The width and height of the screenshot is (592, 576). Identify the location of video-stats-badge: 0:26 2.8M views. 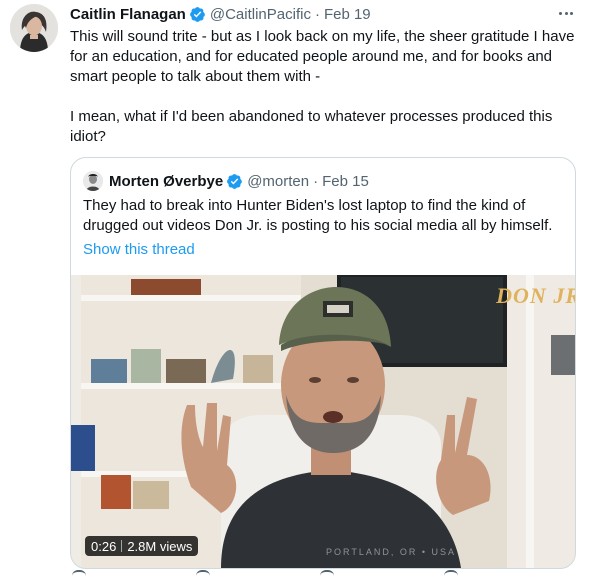
(142, 546).